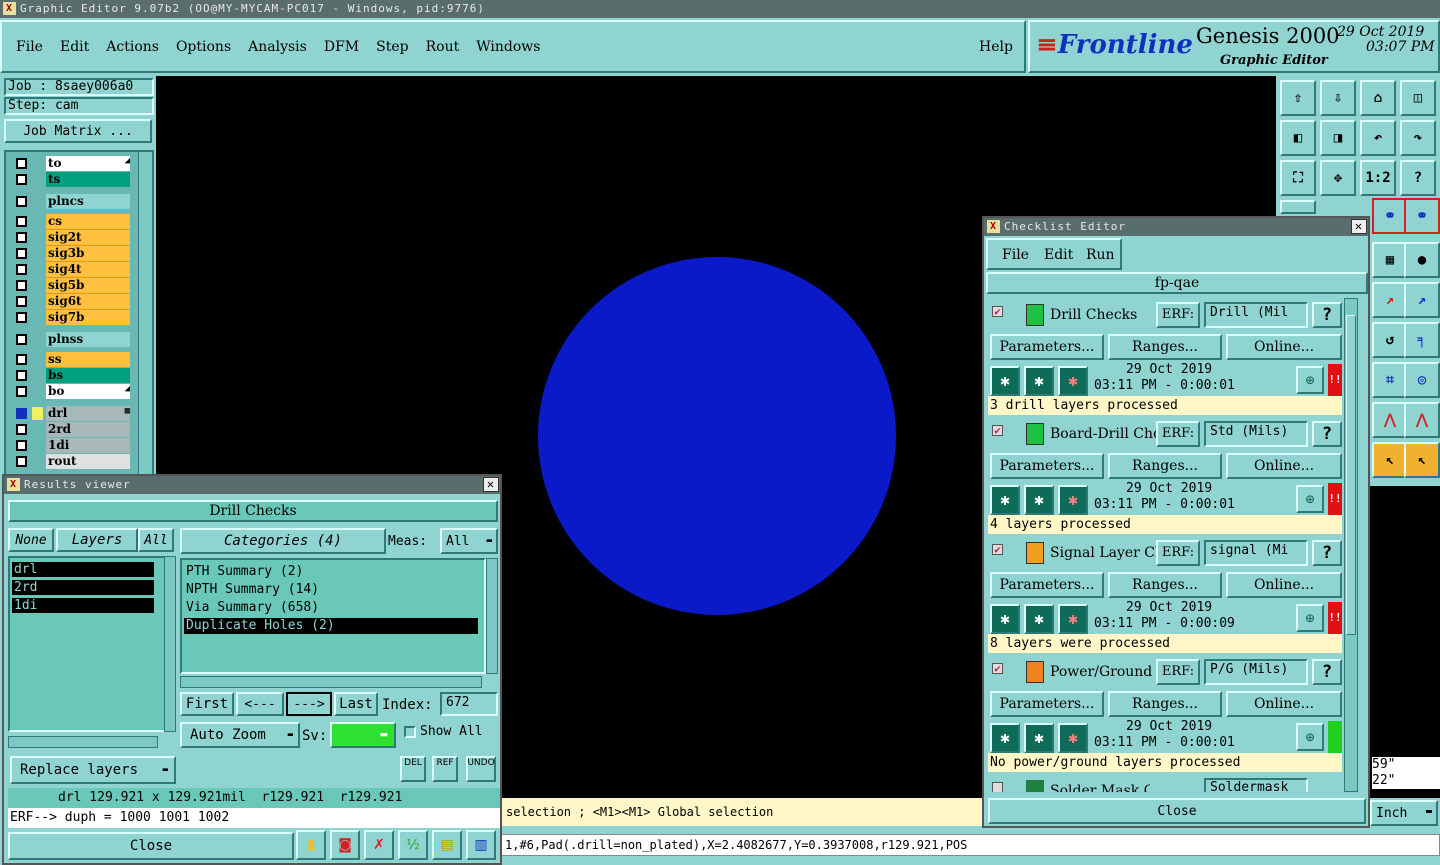 This screenshot has height=865, width=1440. Describe the element at coordinates (83, 742) in the screenshot. I see `layer-results-hscroll` at that location.